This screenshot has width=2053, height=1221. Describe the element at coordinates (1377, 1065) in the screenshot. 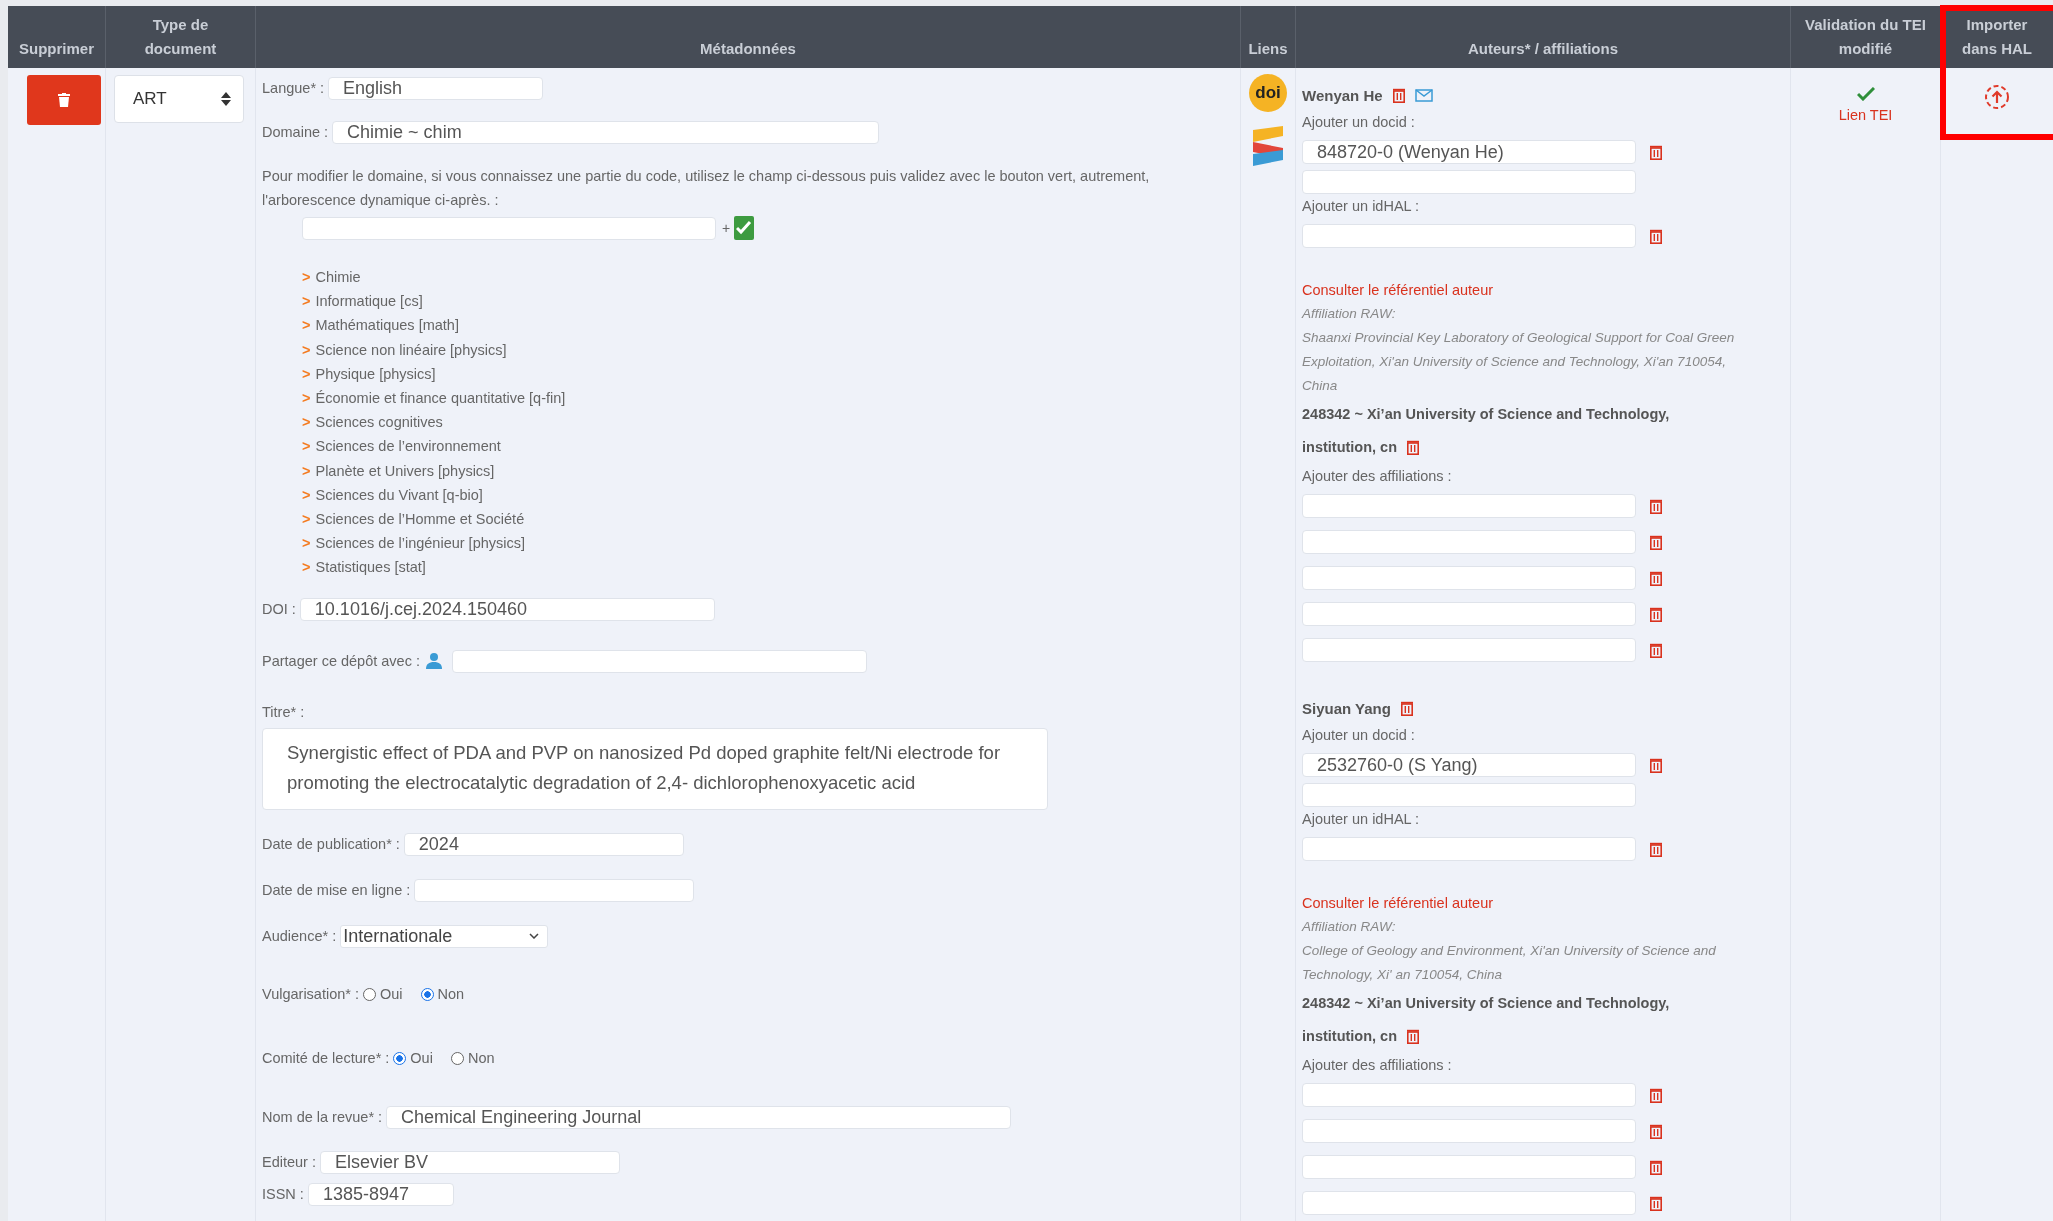

I see `field-label: Ajouter des affiliations :` at that location.